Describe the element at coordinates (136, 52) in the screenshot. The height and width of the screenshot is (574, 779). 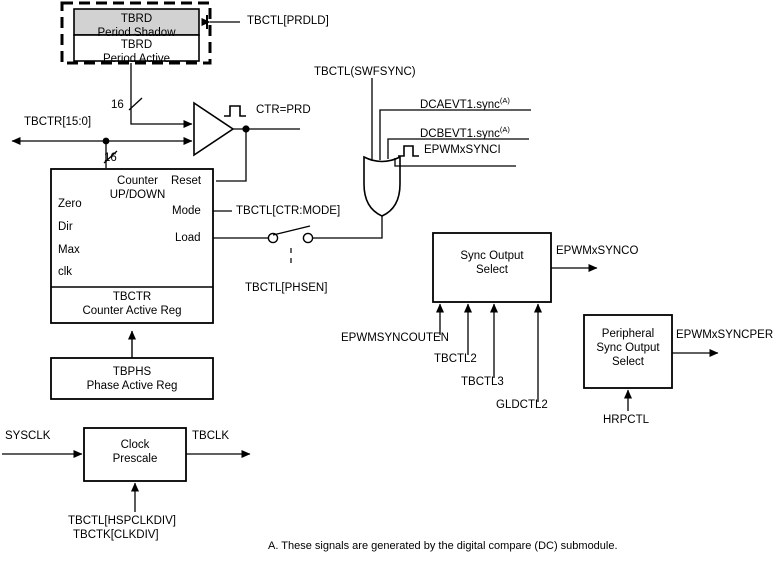
I see `period-active-label: TBRD Period Active` at that location.